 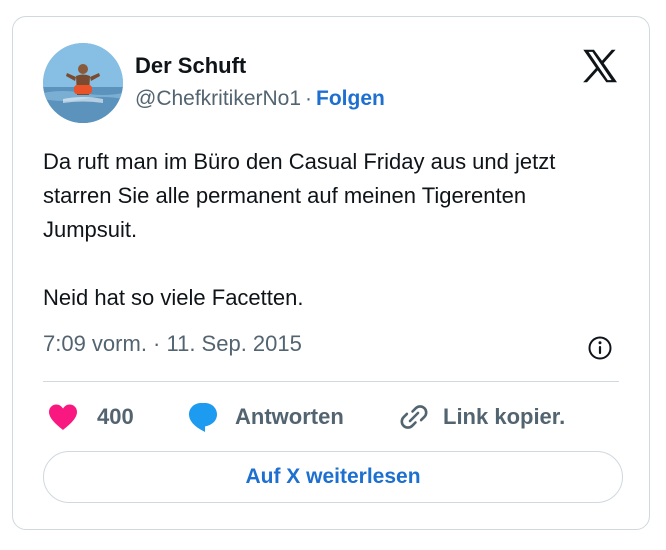 What do you see at coordinates (350, 98) in the screenshot?
I see `follow-link: Folgen` at bounding box center [350, 98].